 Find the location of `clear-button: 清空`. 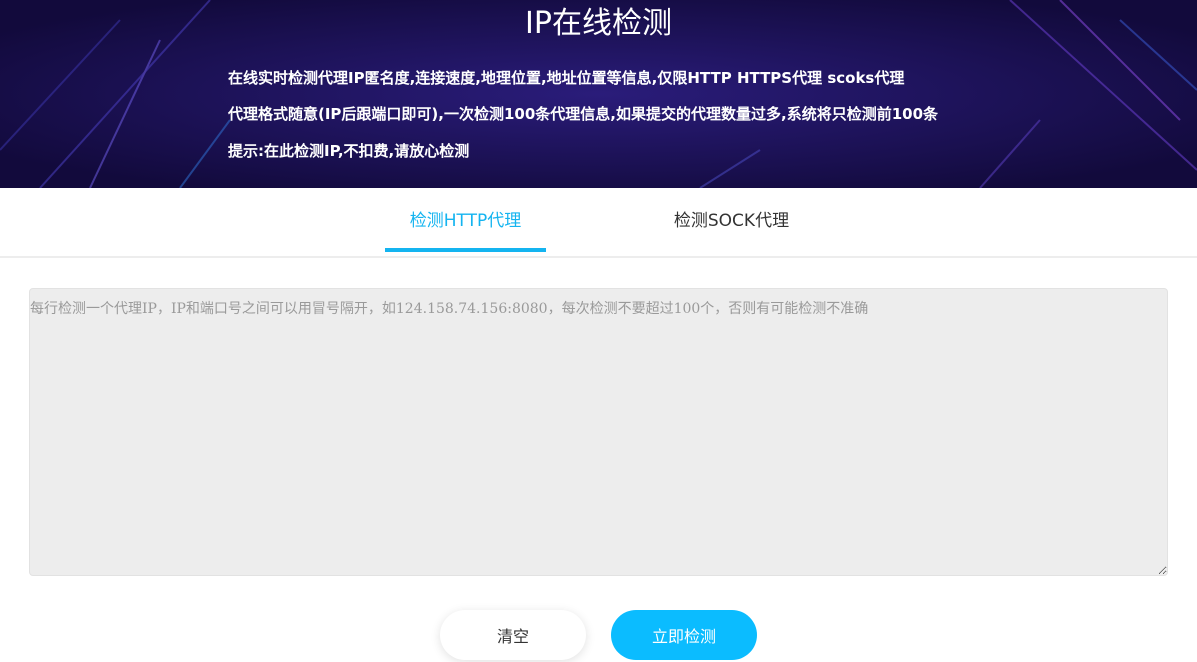

clear-button: 清空 is located at coordinates (513, 635).